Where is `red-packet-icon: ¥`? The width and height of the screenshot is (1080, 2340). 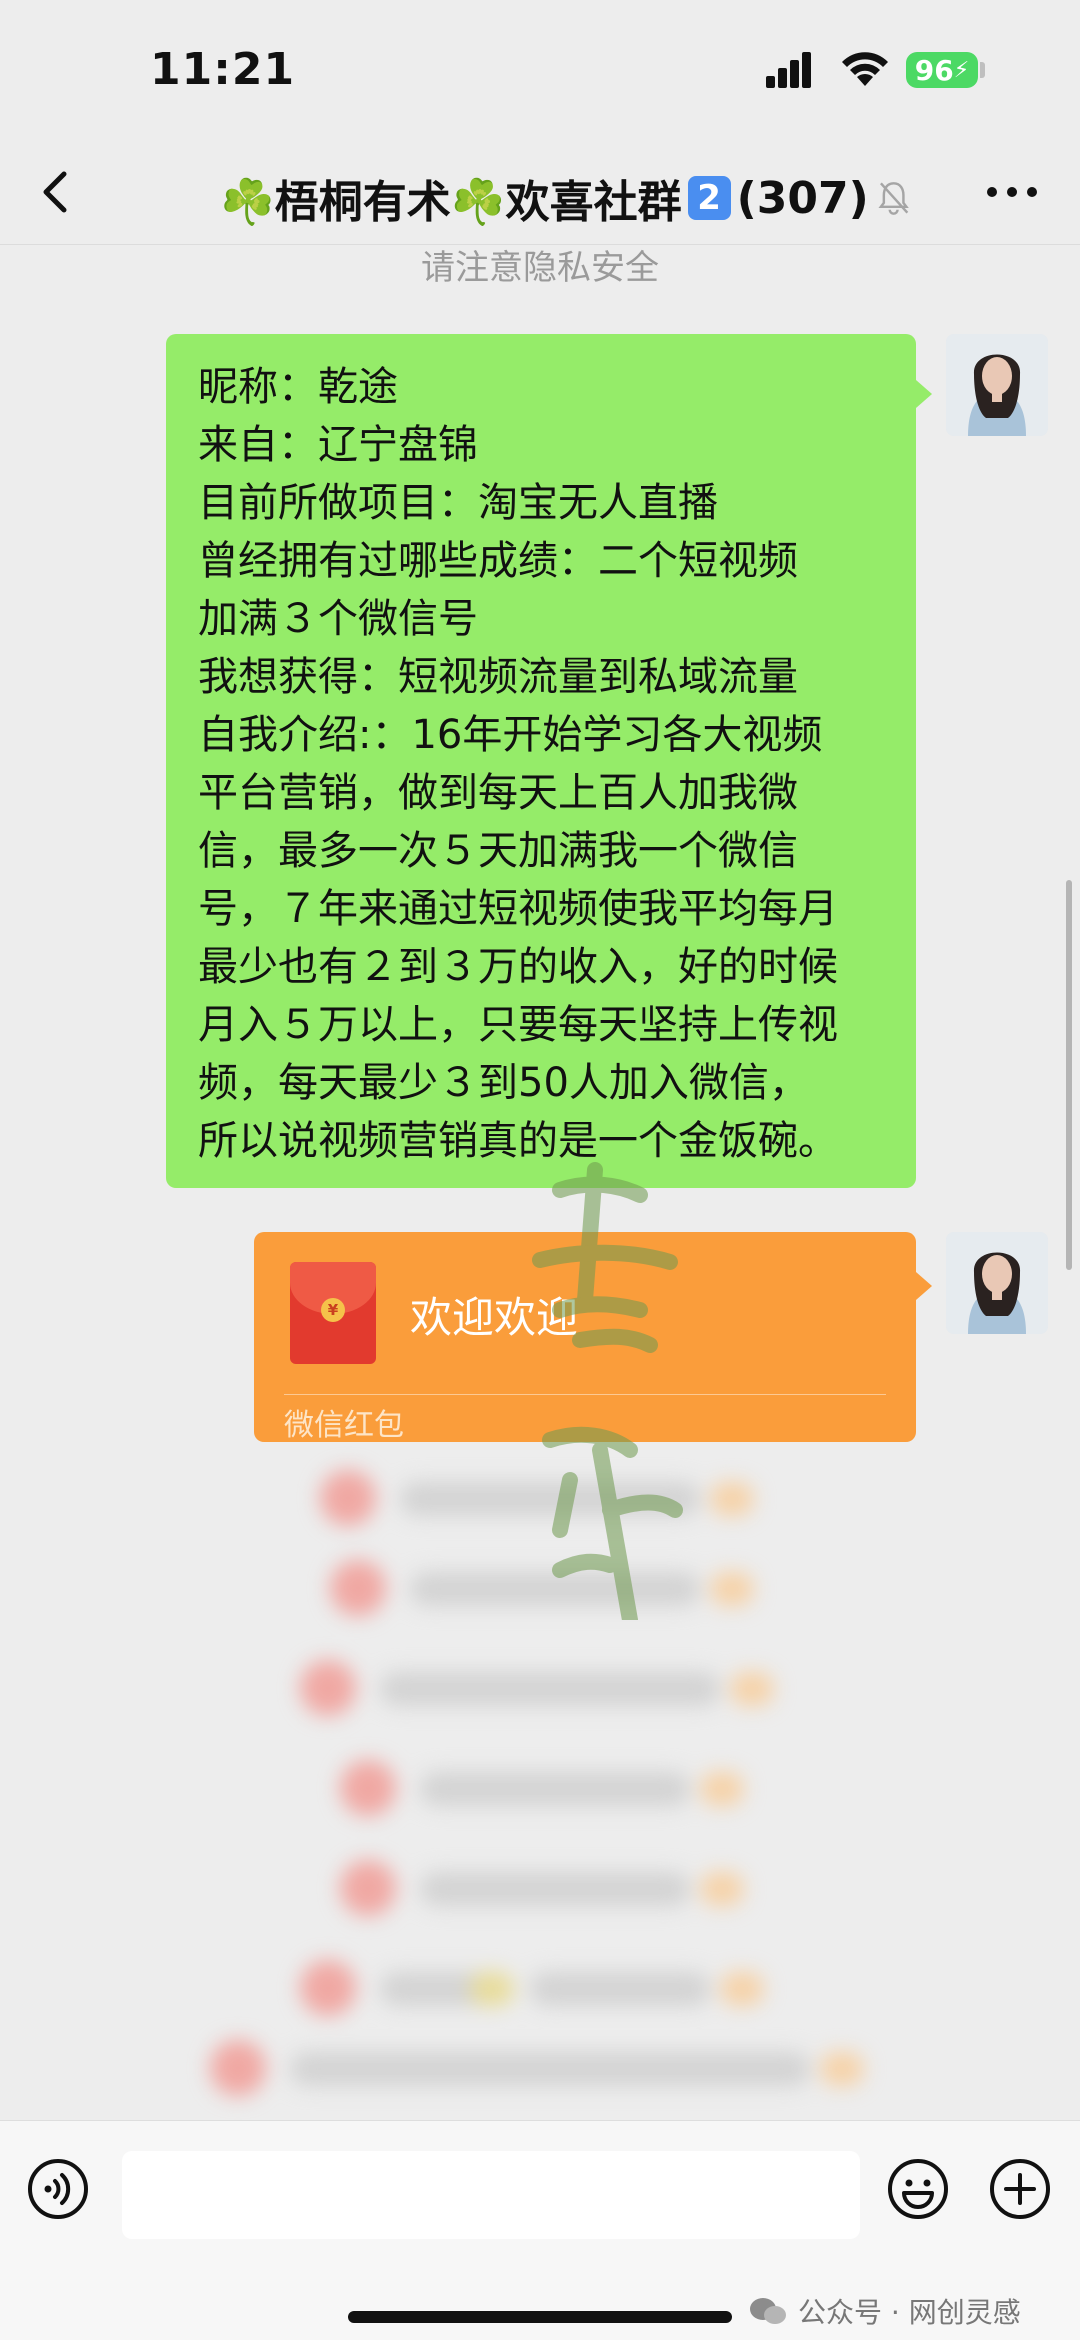
red-packet-icon: ¥ is located at coordinates (333, 1313).